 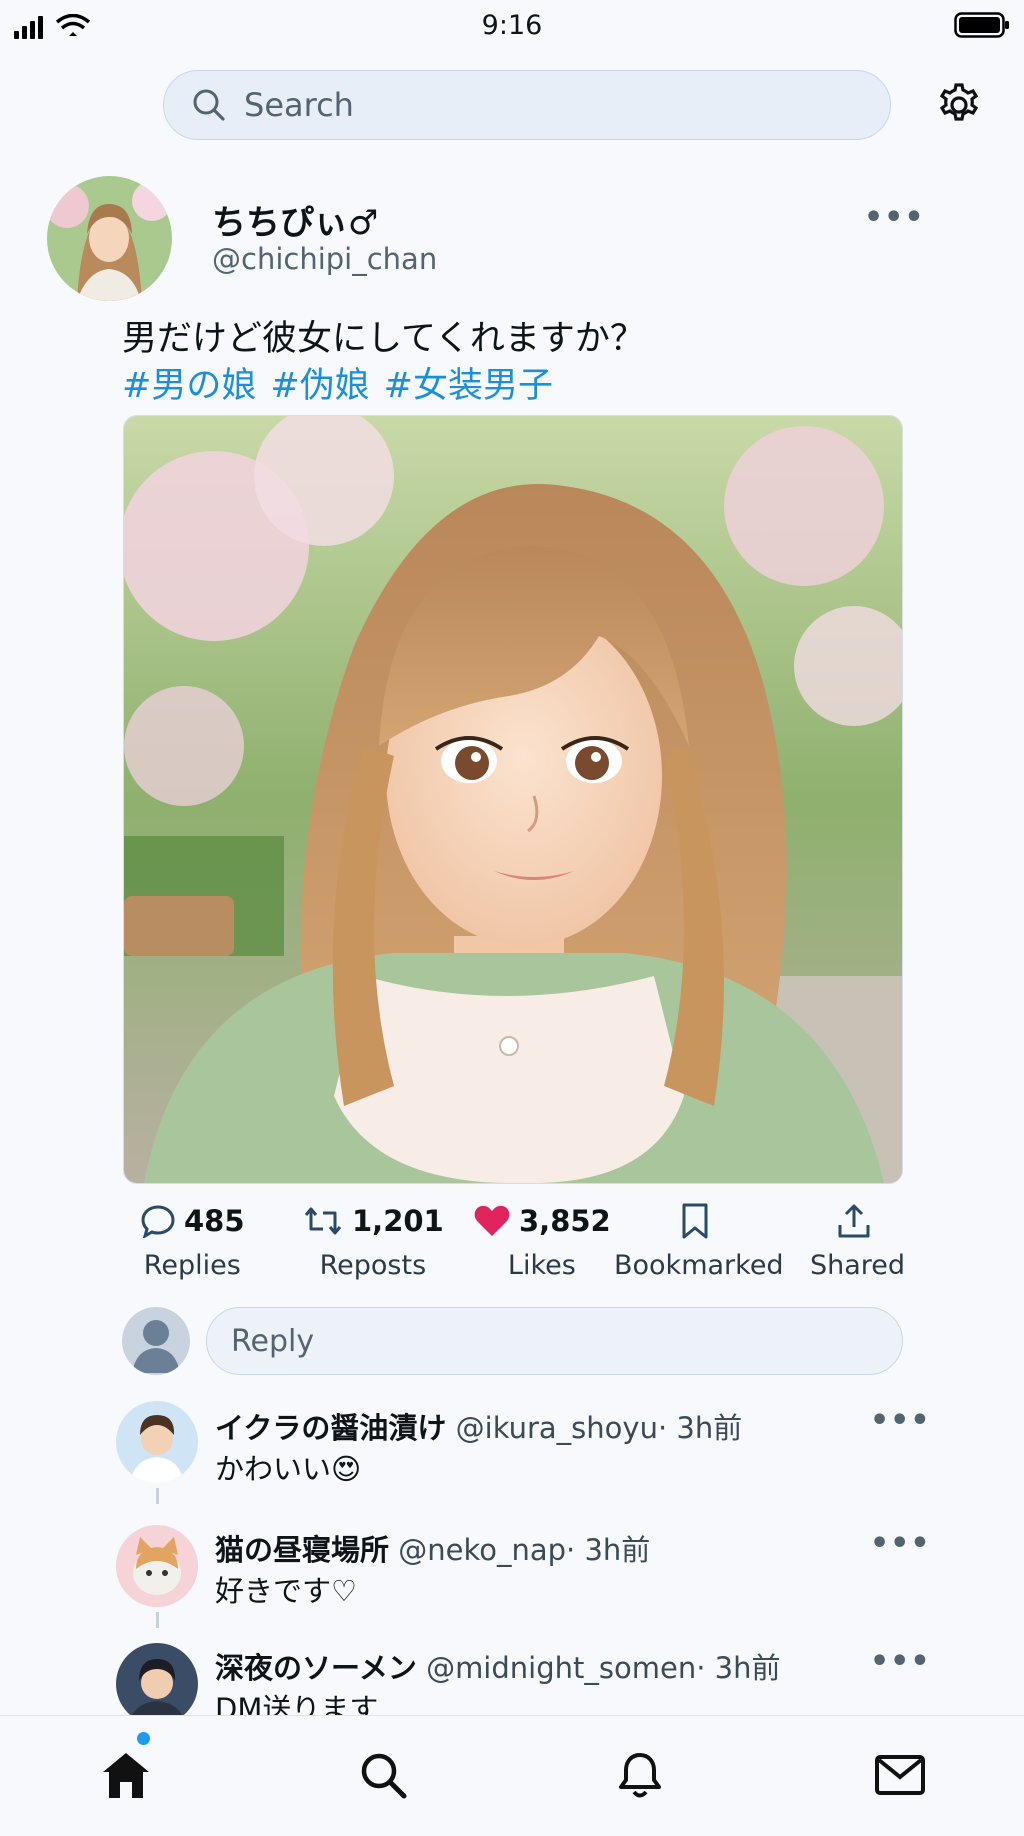 I want to click on comment-author: イクラの醤油漬け, so click(x=330, y=1428).